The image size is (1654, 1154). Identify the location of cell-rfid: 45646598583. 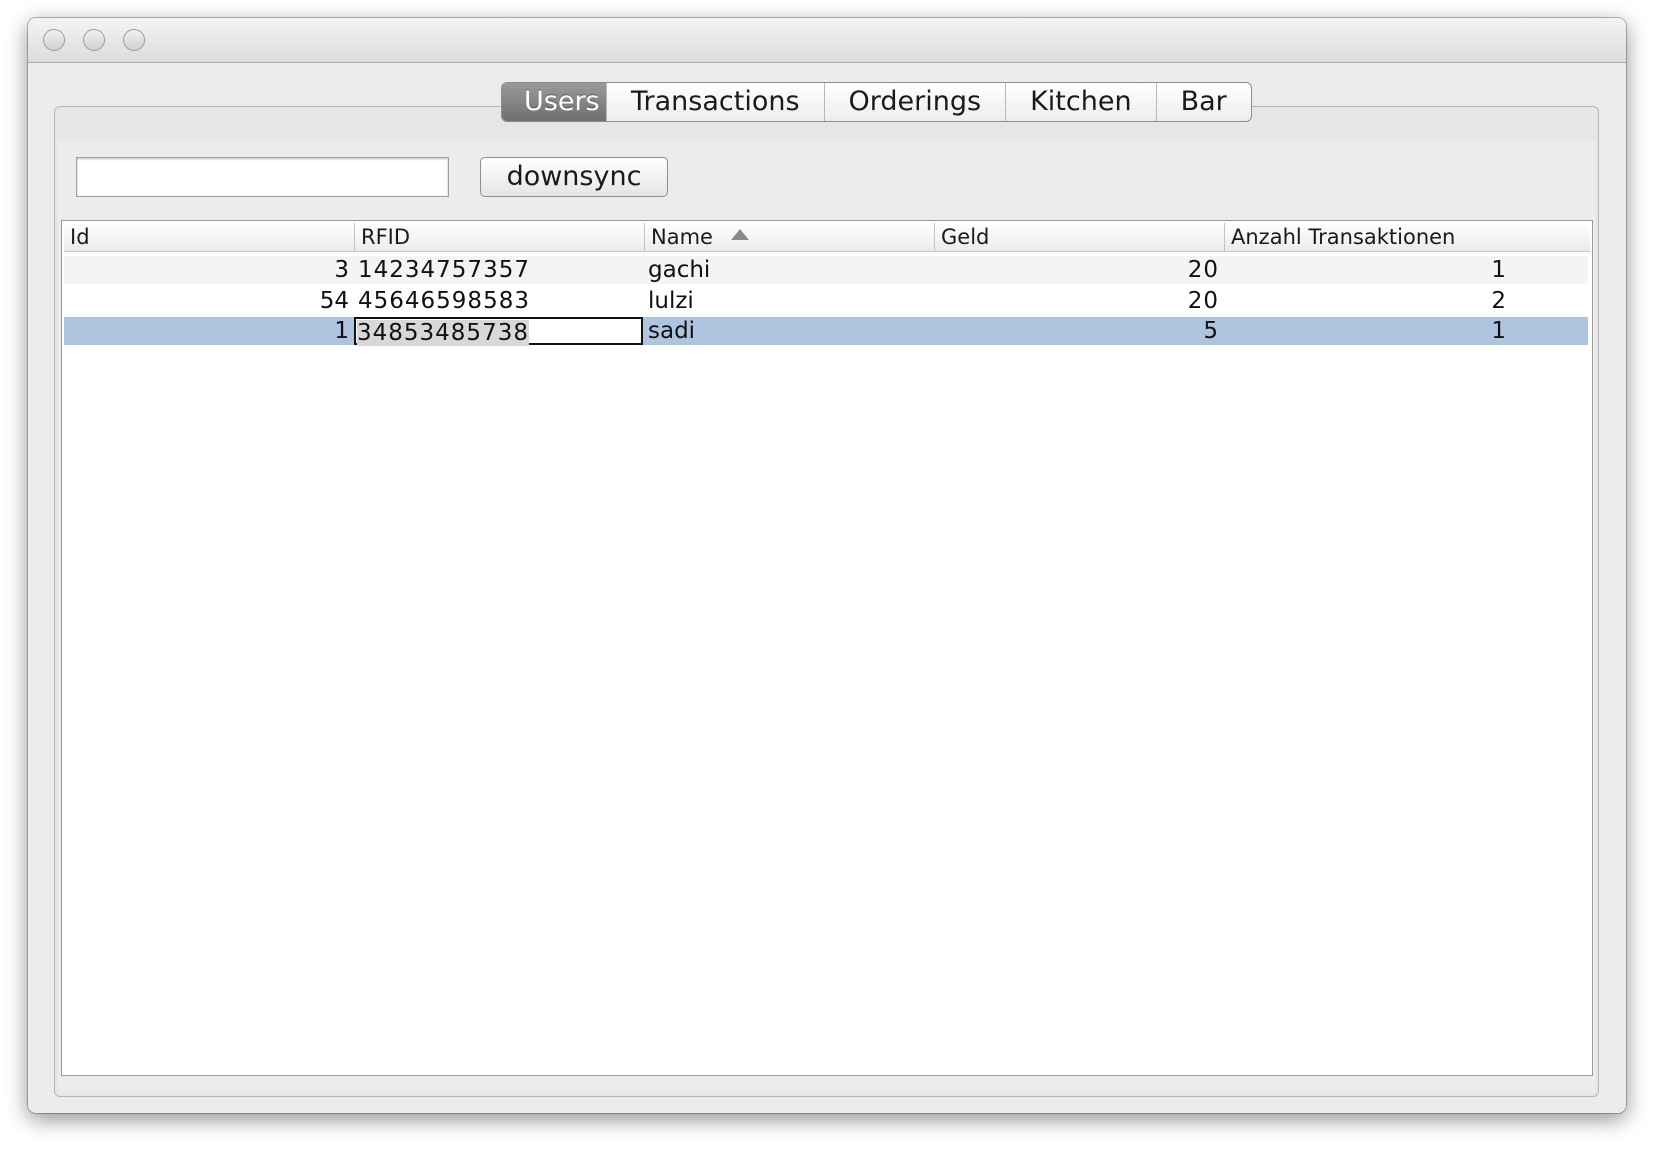
(498, 301).